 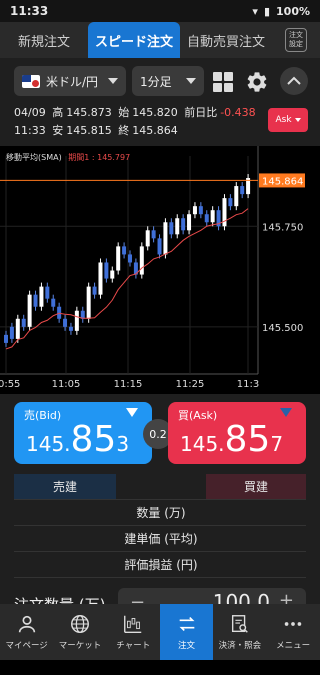 I want to click on grid-icon, so click(x=223, y=82).